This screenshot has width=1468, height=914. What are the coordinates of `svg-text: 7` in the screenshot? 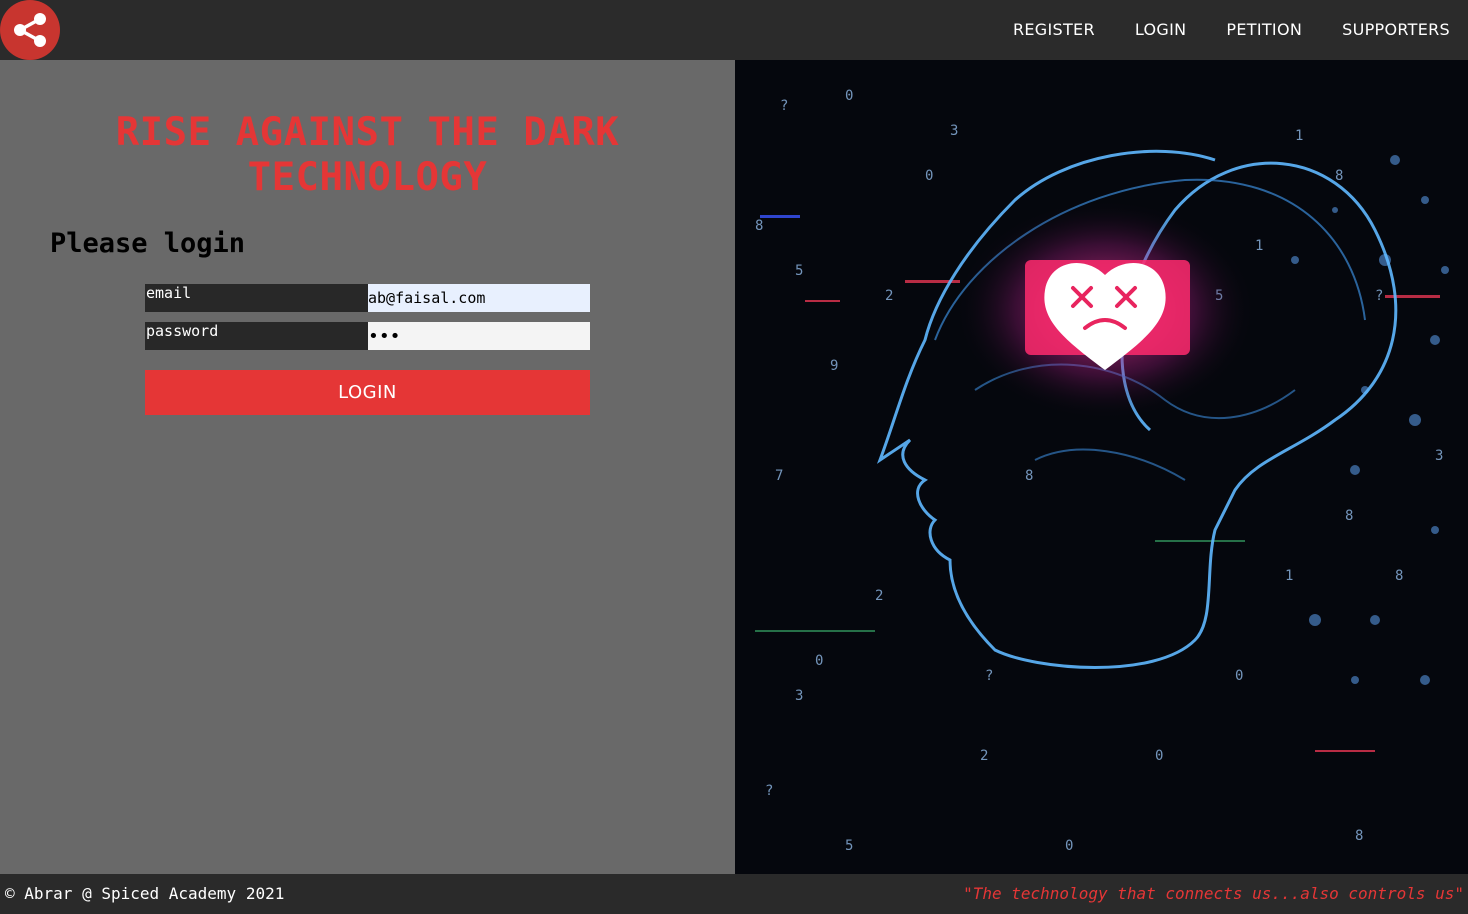 It's located at (779, 476).